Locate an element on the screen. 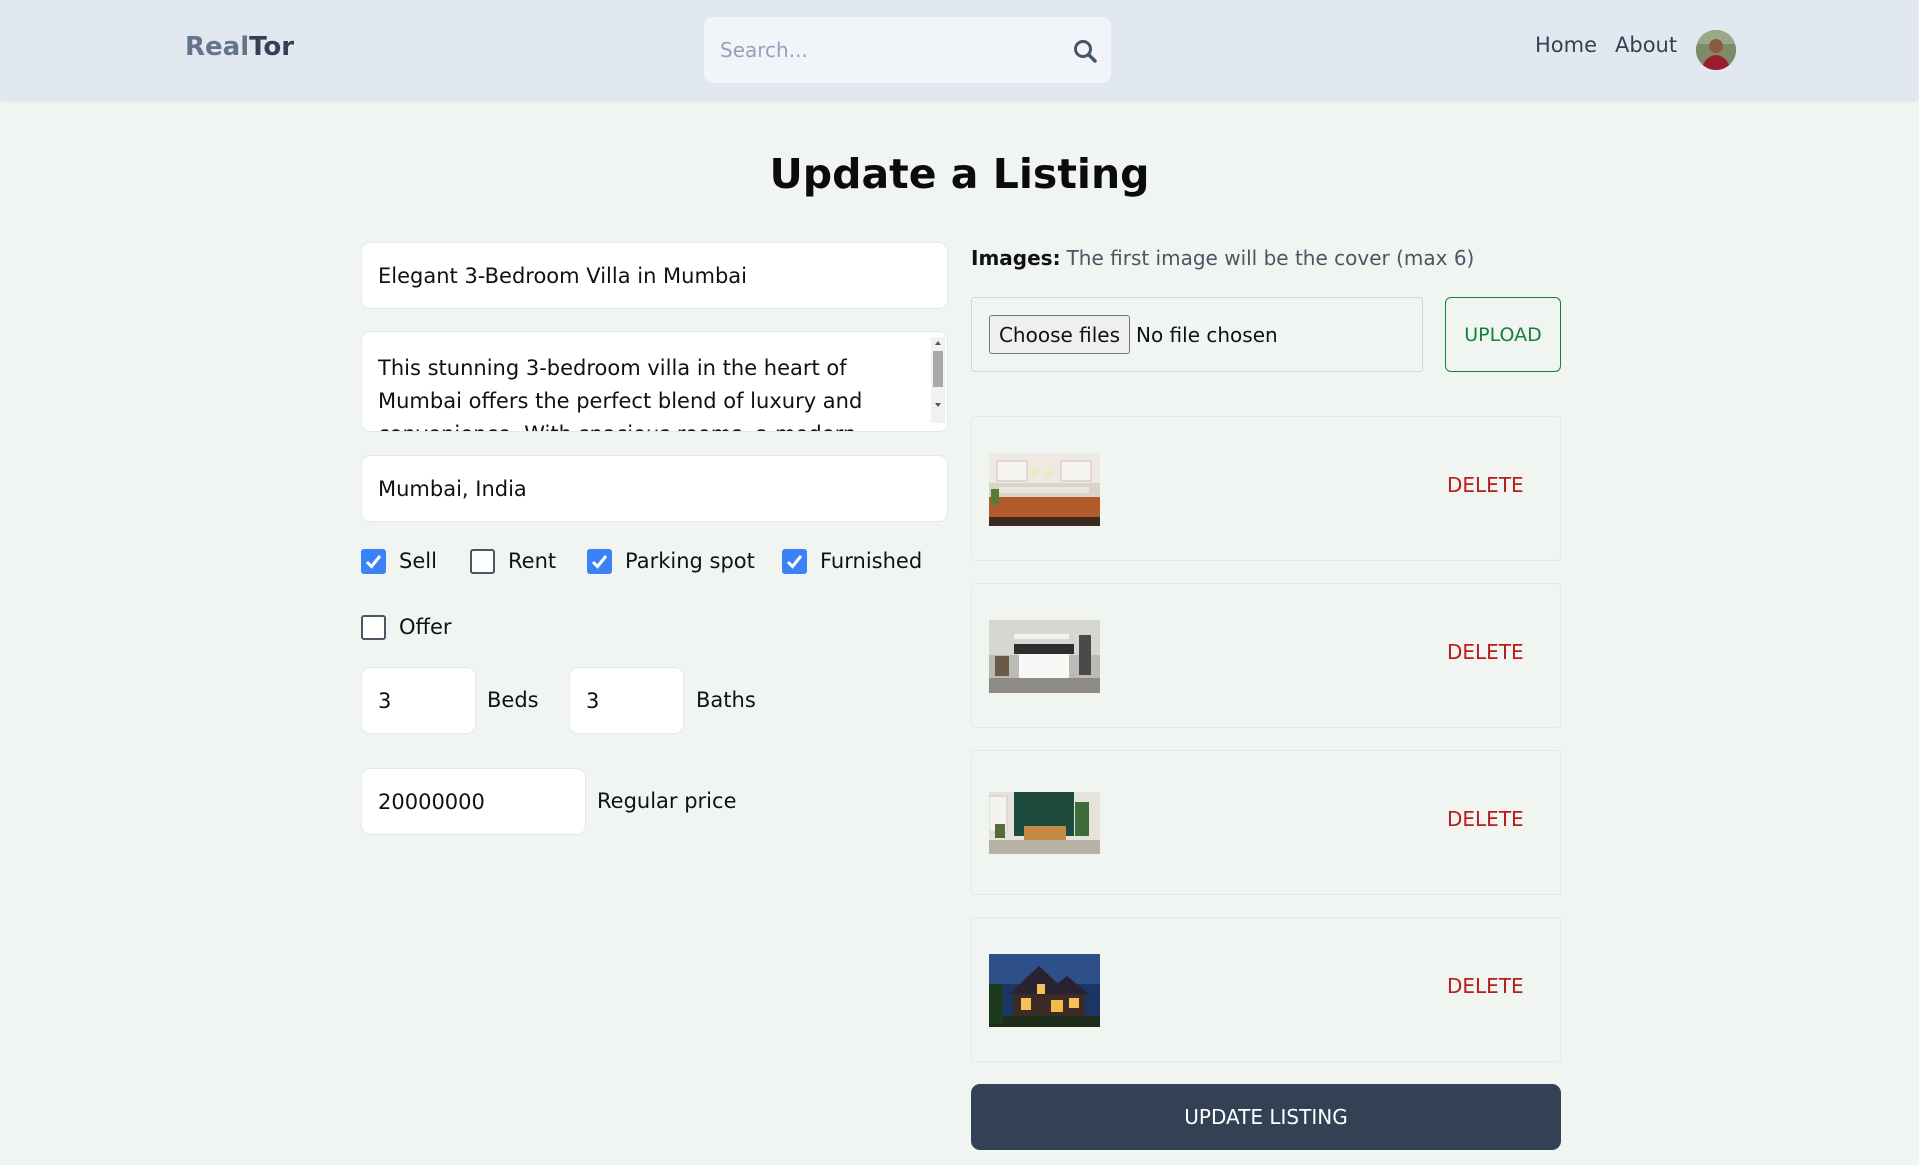 The height and width of the screenshot is (1165, 1919). nav-about-link: About is located at coordinates (1646, 45).